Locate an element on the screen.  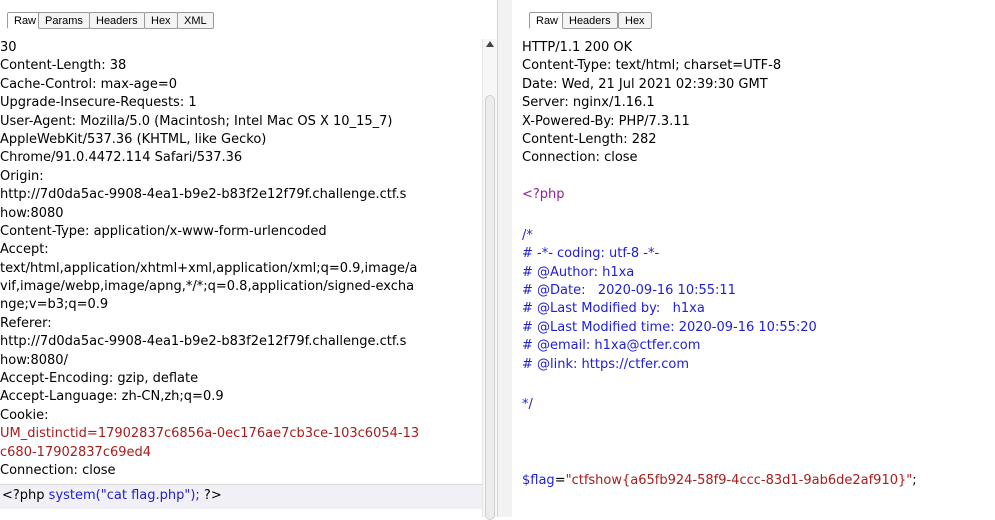
request-line: 30 is located at coordinates (8, 47).